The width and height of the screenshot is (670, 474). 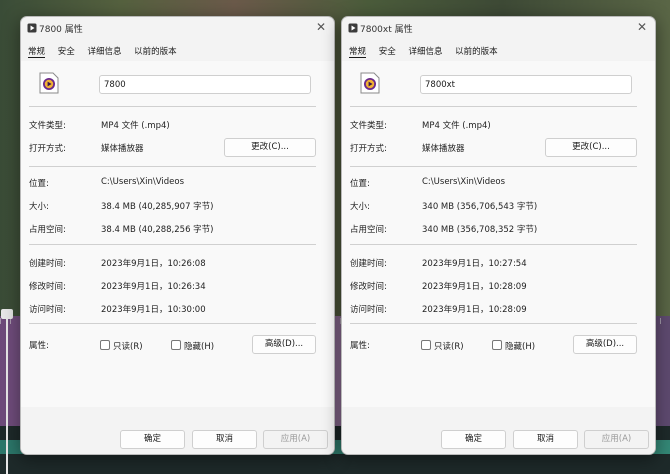 What do you see at coordinates (61, 30) in the screenshot?
I see `window-title: 7800 属性` at bounding box center [61, 30].